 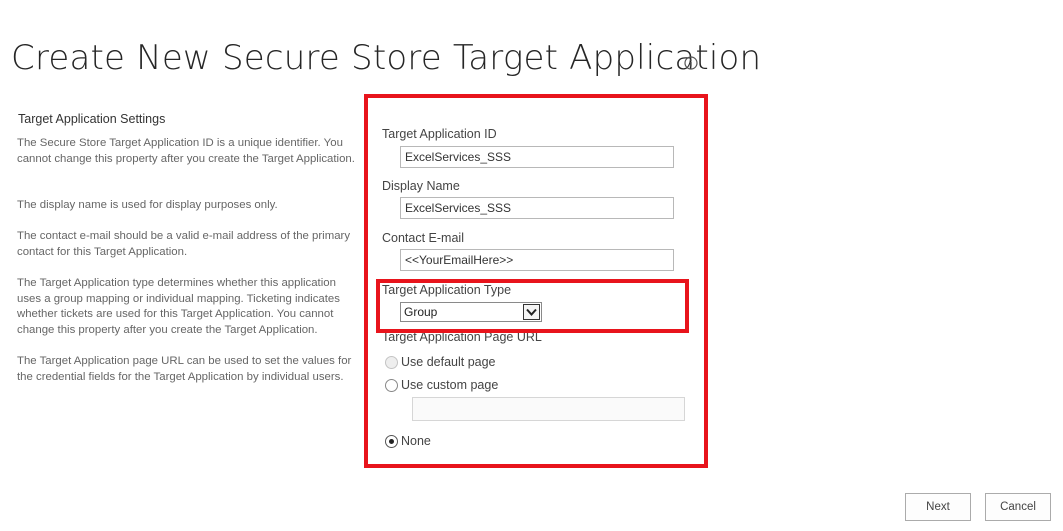 I want to click on app-id-input: ExcelServices_SSS, so click(x=537, y=157).